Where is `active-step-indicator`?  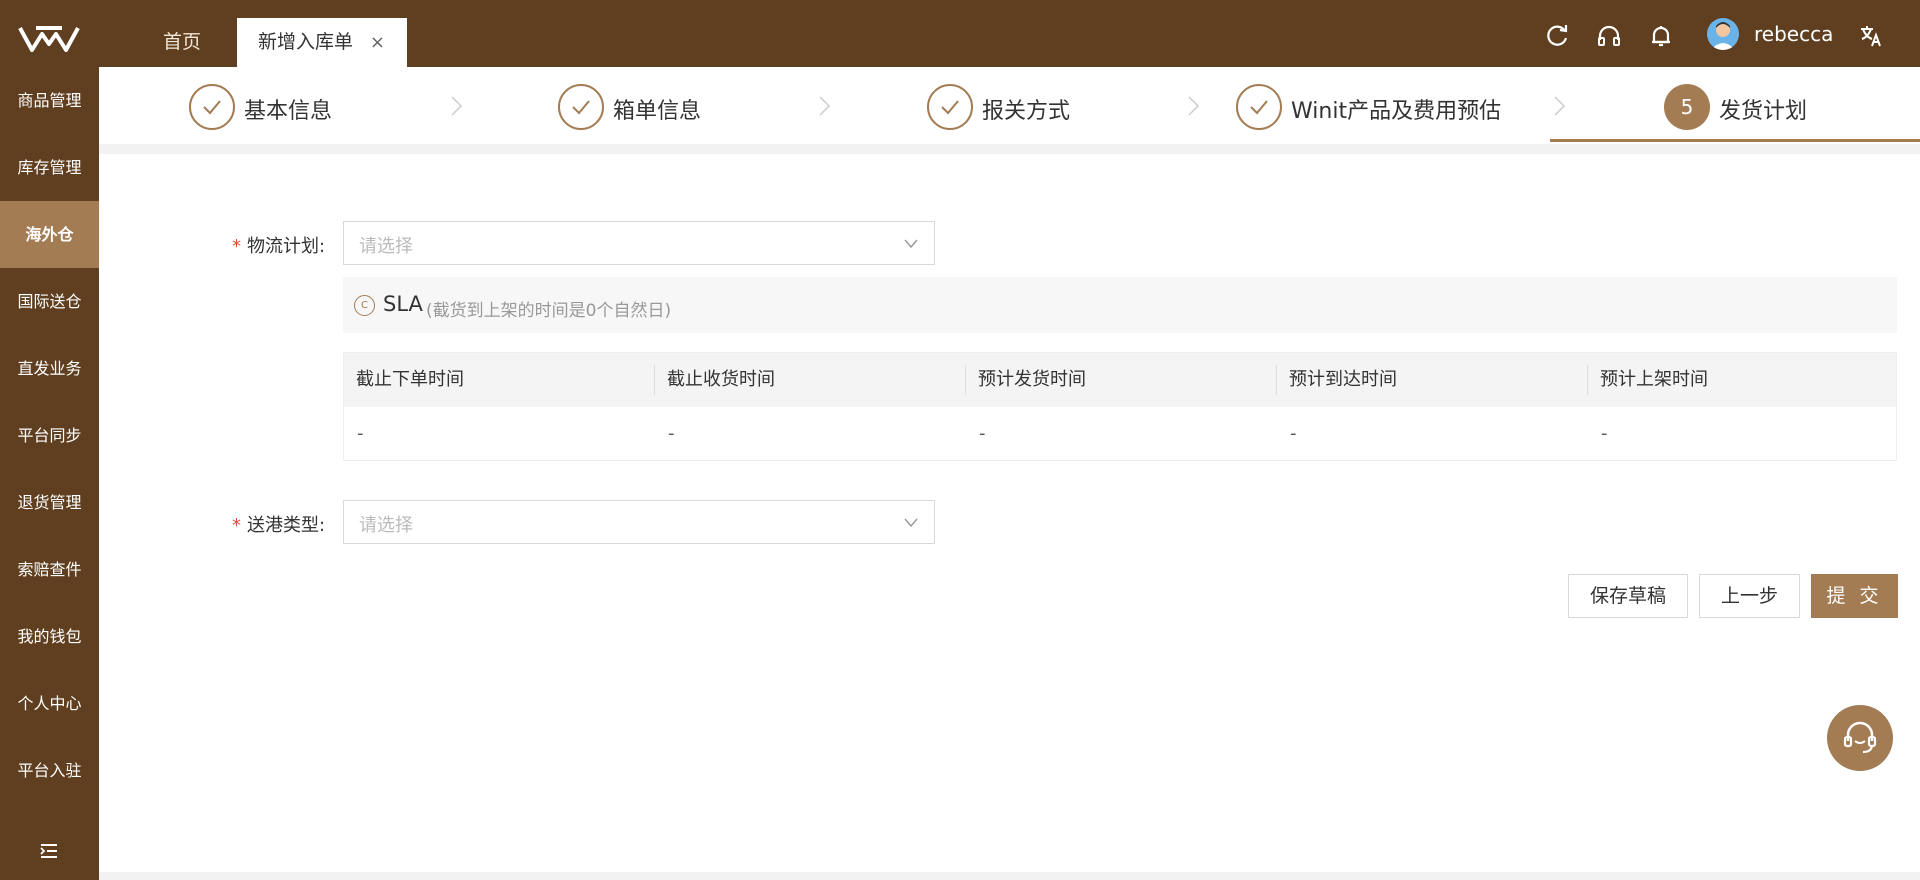
active-step-indicator is located at coordinates (1735, 140).